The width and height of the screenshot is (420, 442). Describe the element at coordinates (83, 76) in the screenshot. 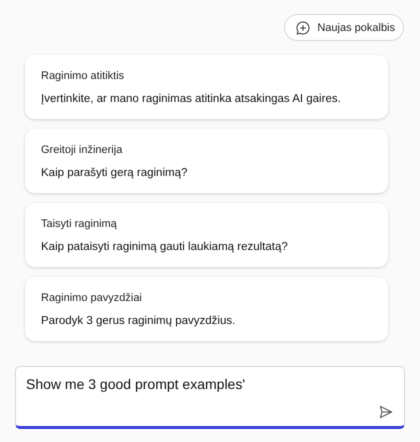

I see `card-title: Raginimo atitiktis` at that location.